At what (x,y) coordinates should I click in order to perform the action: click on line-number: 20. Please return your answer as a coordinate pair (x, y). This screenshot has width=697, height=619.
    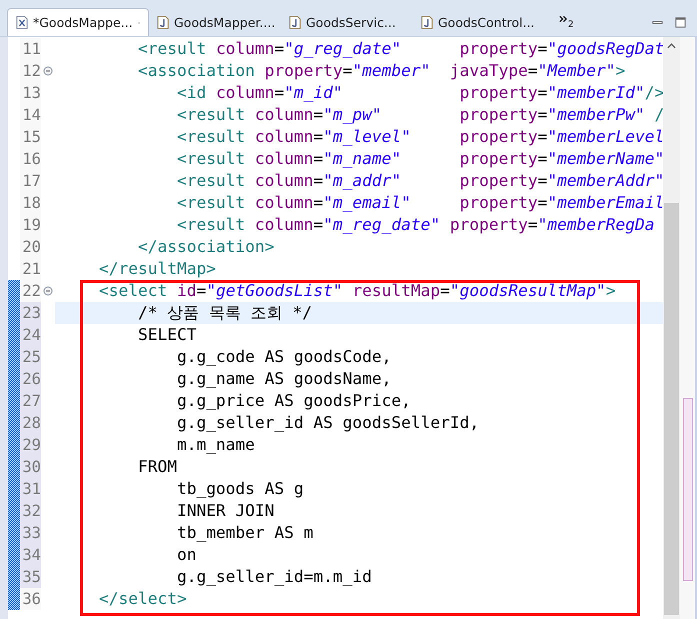
    Looking at the image, I should click on (30, 247).